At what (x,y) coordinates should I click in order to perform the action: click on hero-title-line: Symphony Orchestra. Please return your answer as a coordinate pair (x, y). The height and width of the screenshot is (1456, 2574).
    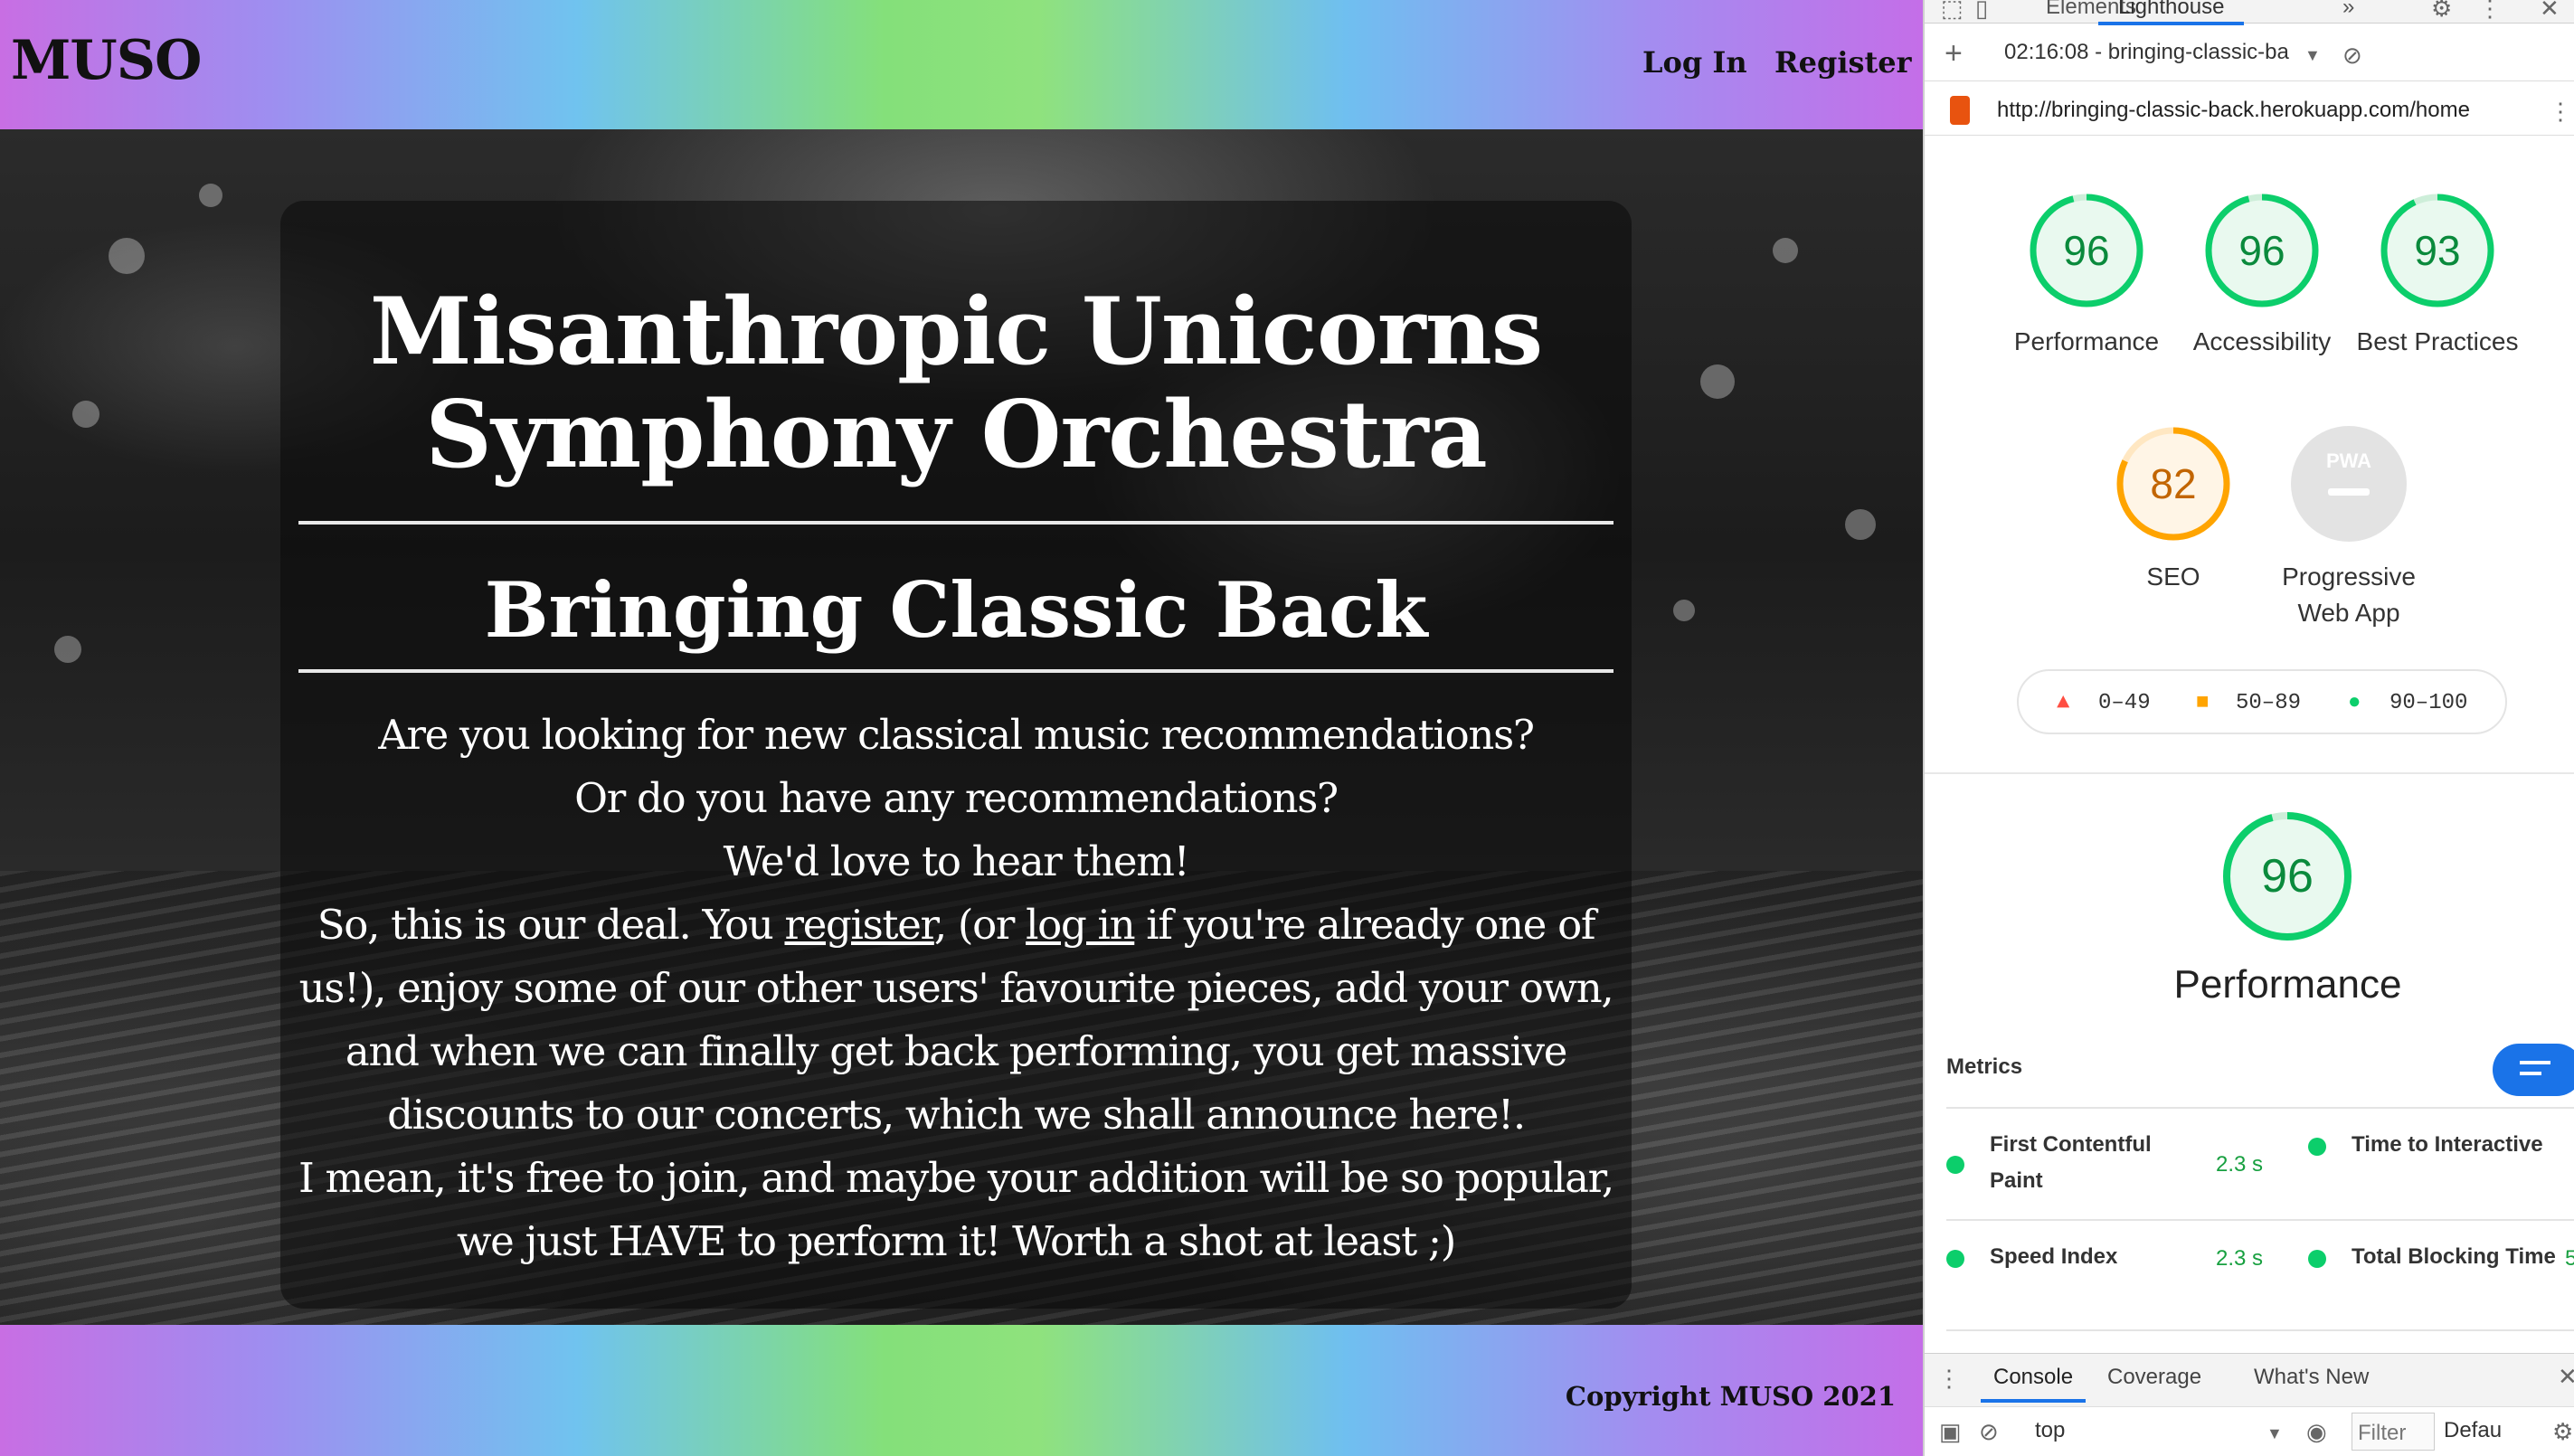
    Looking at the image, I should click on (956, 435).